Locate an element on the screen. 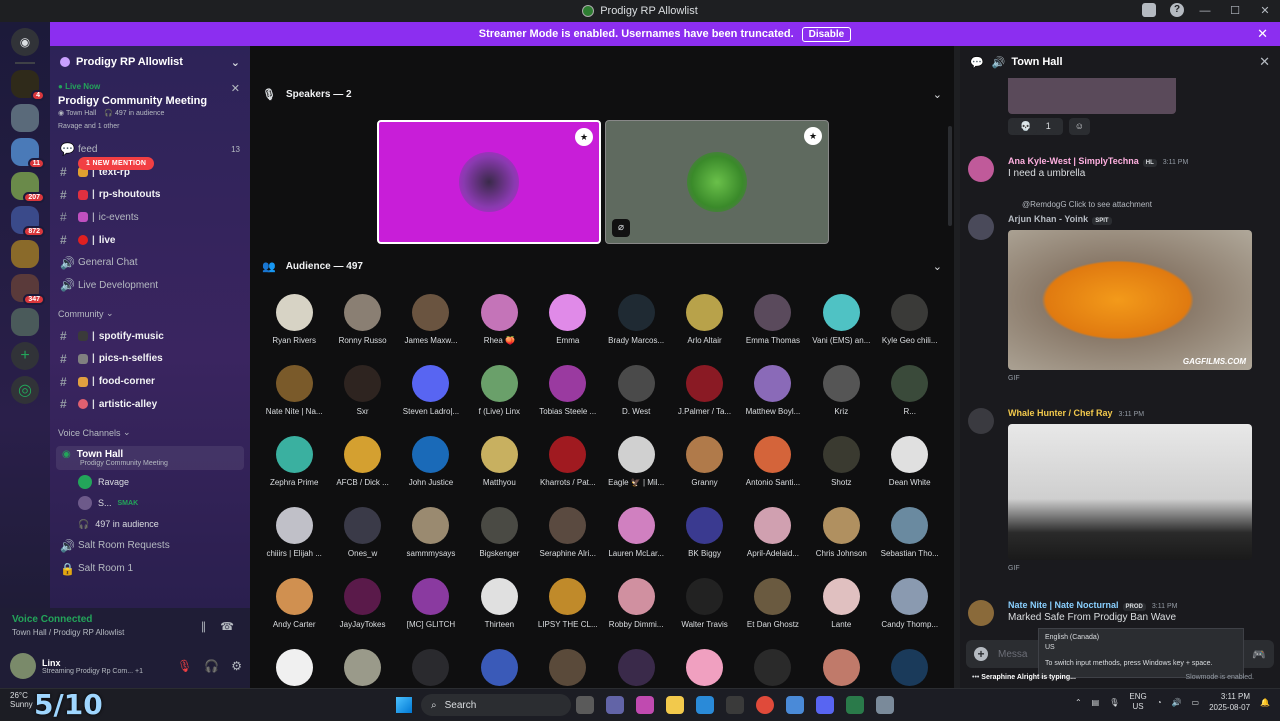 The image size is (1280, 721). speaker-tile: ★ is located at coordinates (489, 182).